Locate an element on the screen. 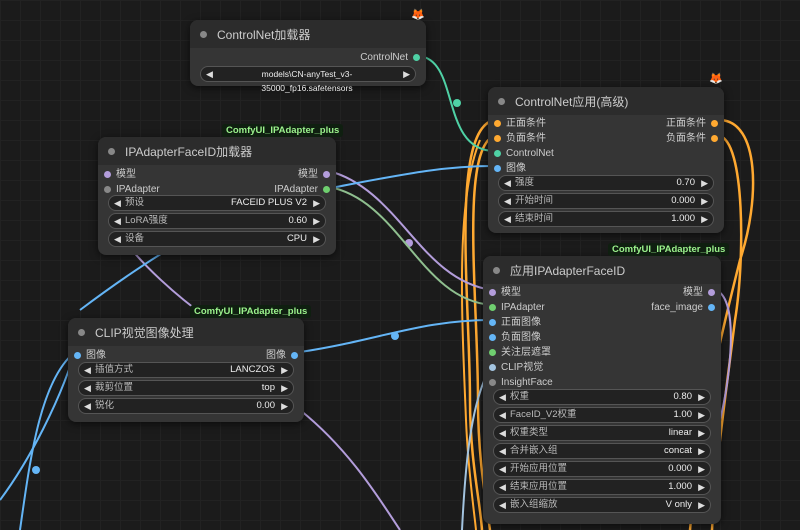 The image size is (800, 530). weight-widget: ◀ 权重 0.80 ▶ is located at coordinates (602, 397).